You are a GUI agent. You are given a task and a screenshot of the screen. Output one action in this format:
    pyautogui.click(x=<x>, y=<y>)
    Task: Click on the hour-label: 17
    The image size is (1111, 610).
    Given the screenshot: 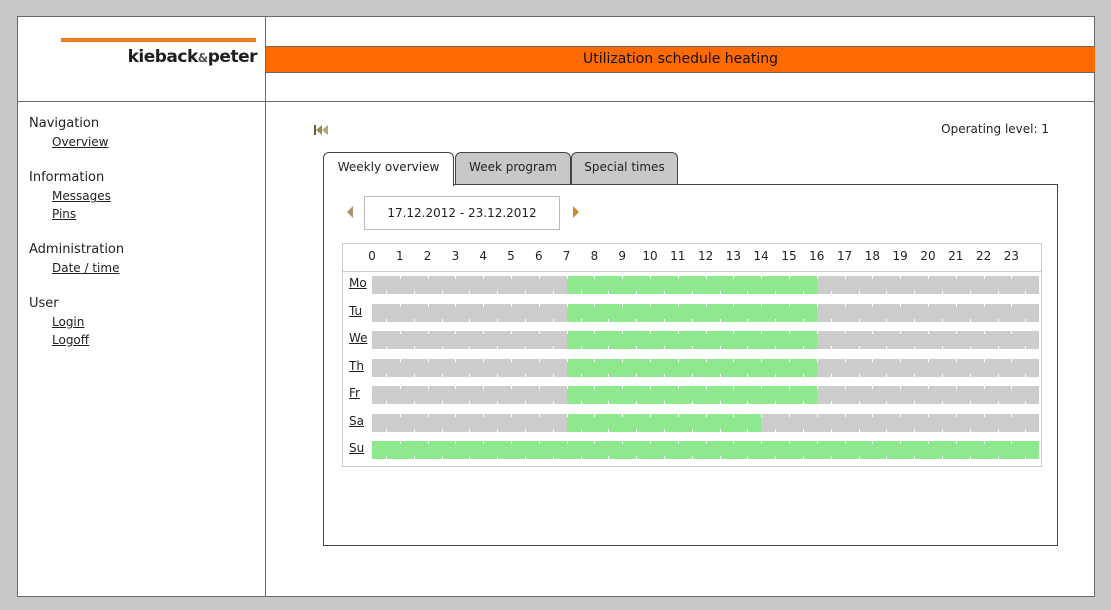 What is the action you would take?
    pyautogui.click(x=844, y=256)
    